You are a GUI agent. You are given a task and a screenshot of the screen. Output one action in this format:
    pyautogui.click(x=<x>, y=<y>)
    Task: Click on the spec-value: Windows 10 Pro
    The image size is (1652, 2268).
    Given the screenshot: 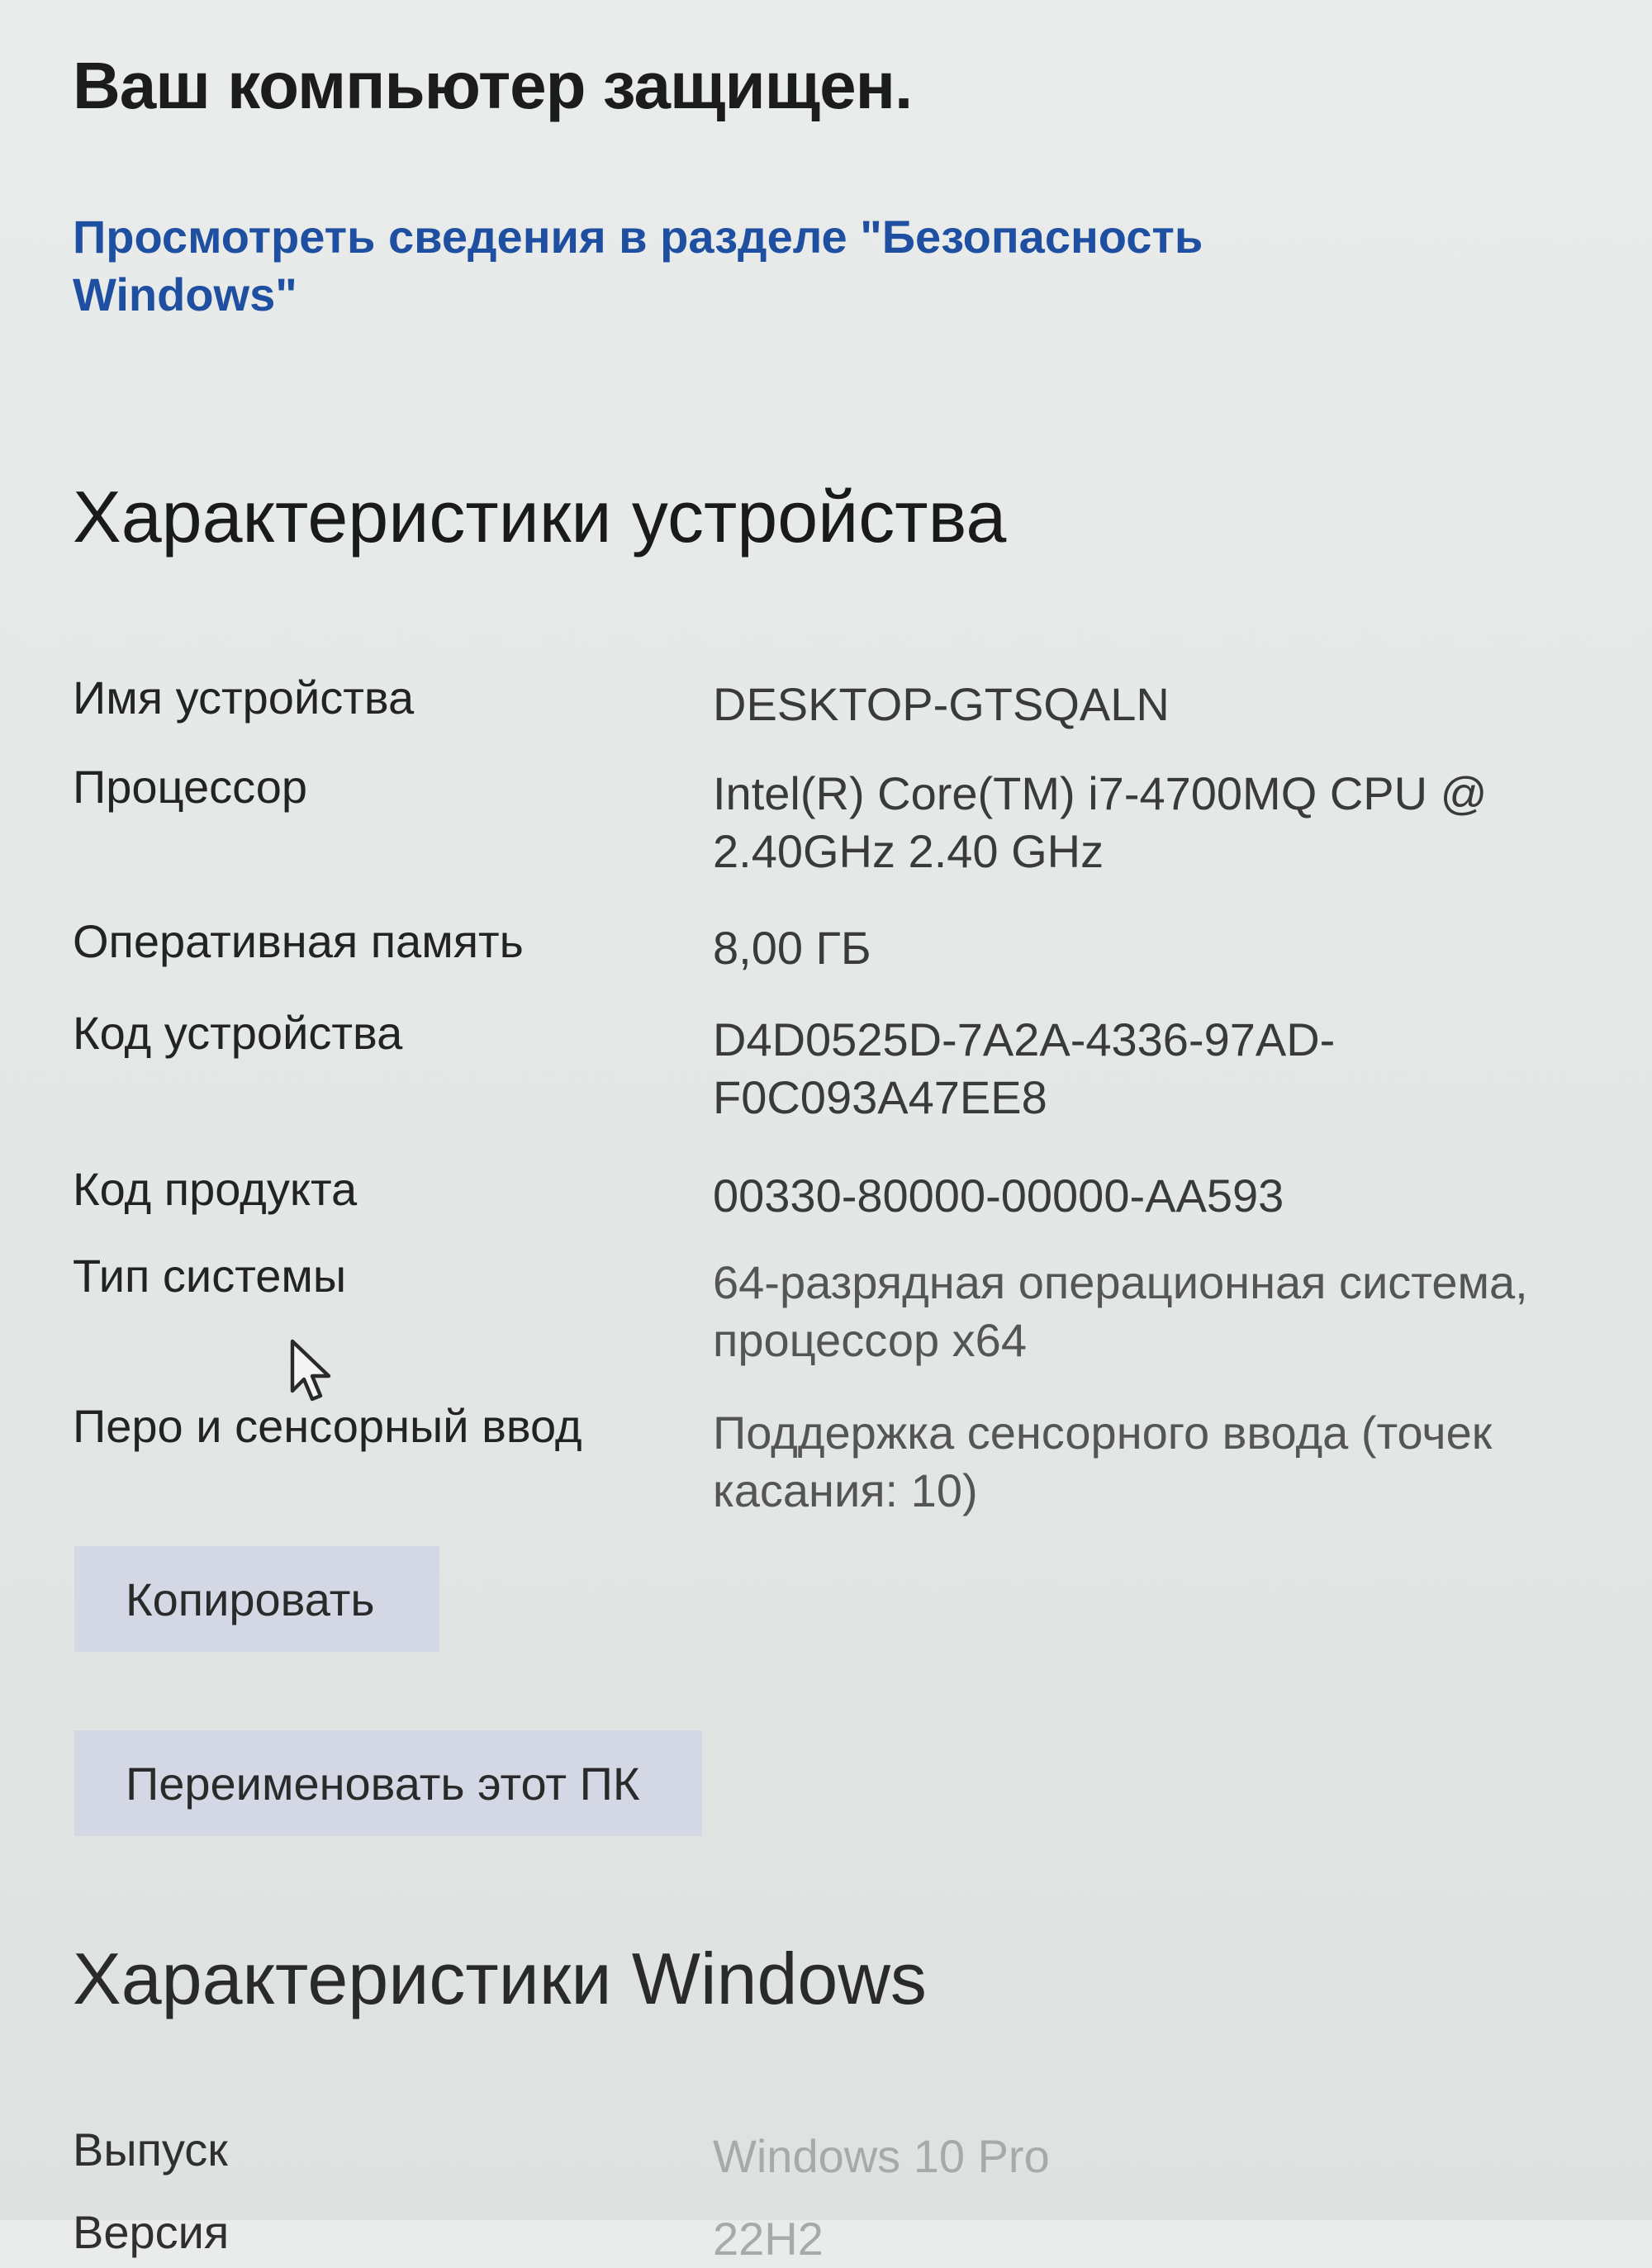 What is the action you would take?
    pyautogui.click(x=881, y=2156)
    